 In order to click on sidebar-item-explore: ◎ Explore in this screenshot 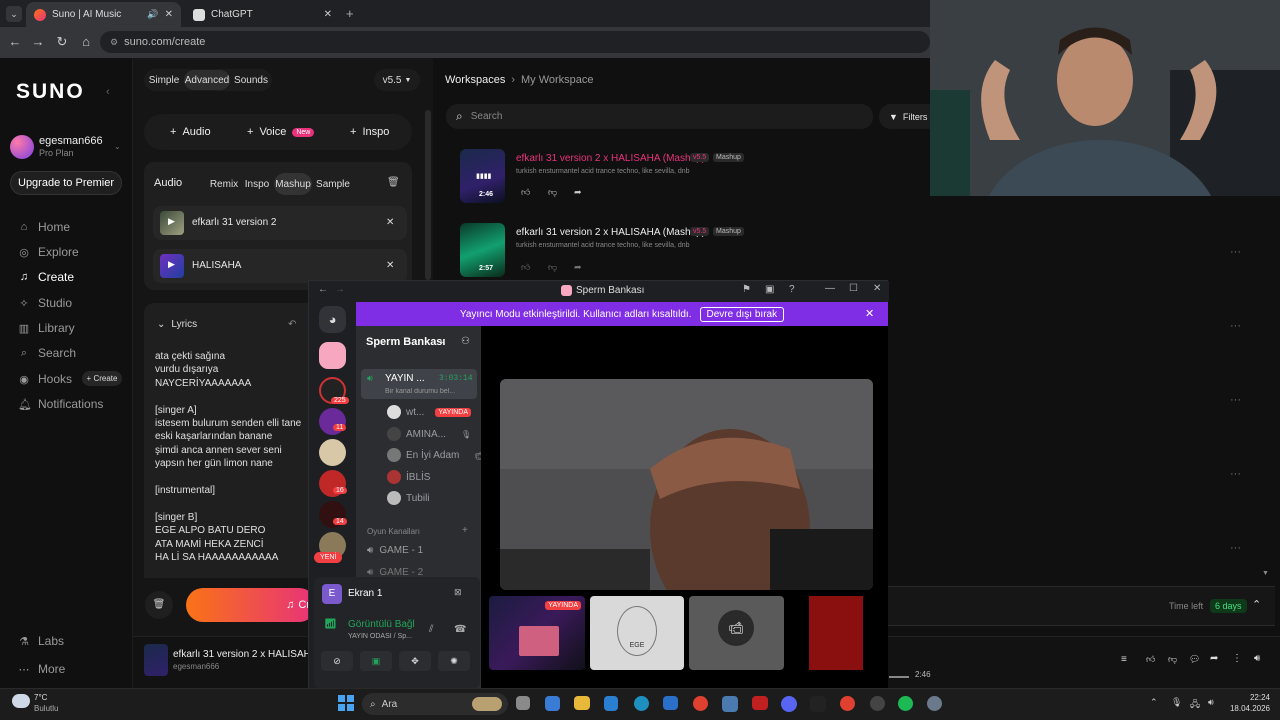, I will do `click(48, 252)`.